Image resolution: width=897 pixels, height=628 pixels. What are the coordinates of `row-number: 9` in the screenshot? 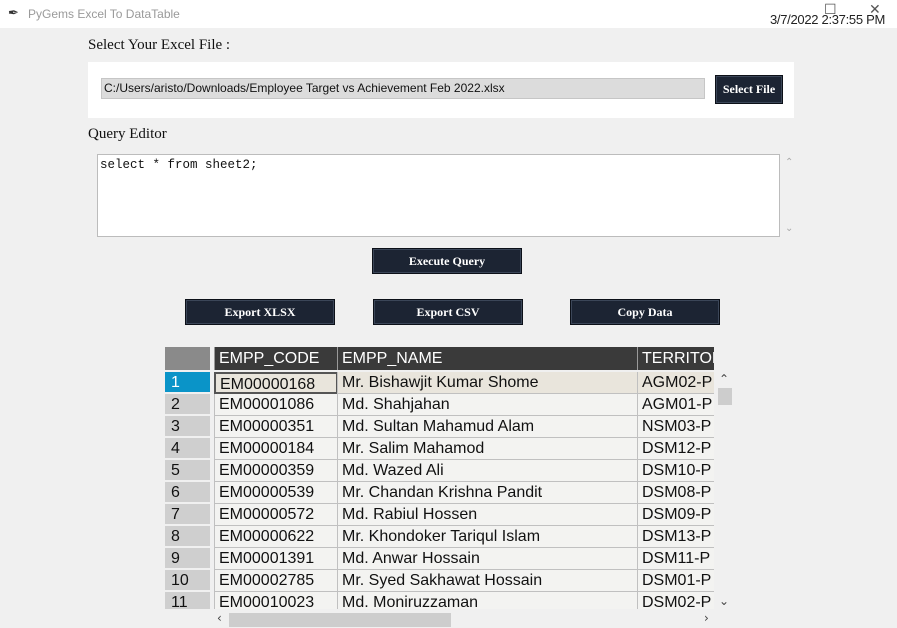 It's located at (187, 558).